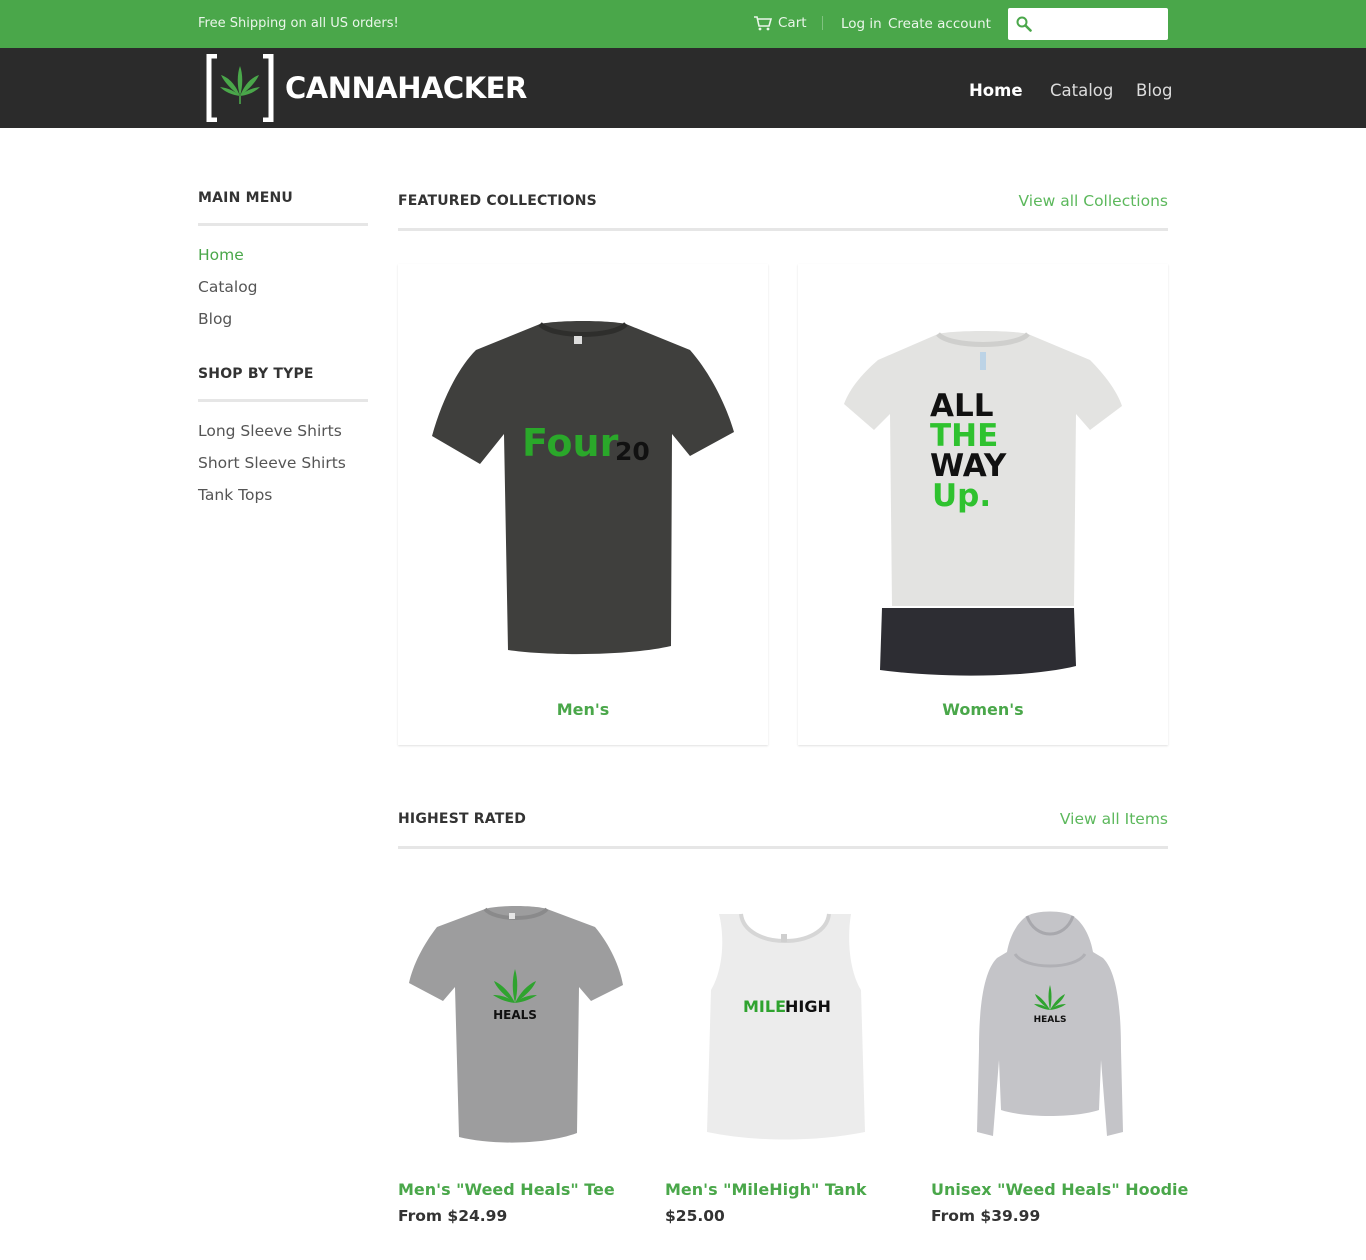  What do you see at coordinates (1114, 819) in the screenshot?
I see `view-all-items-link: View all Items` at bounding box center [1114, 819].